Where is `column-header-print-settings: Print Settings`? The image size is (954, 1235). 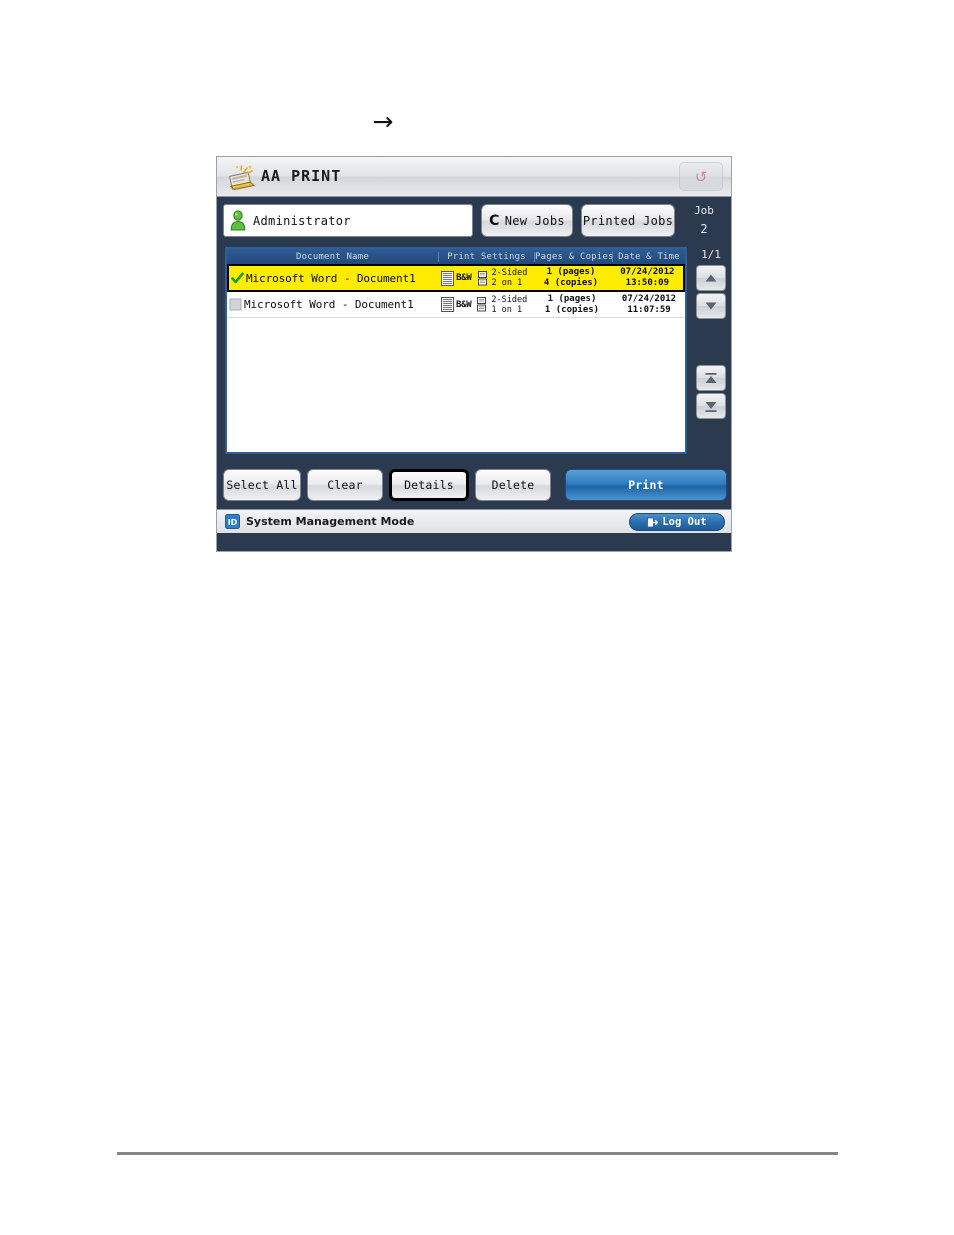
column-header-print-settings: Print Settings is located at coordinates (487, 256).